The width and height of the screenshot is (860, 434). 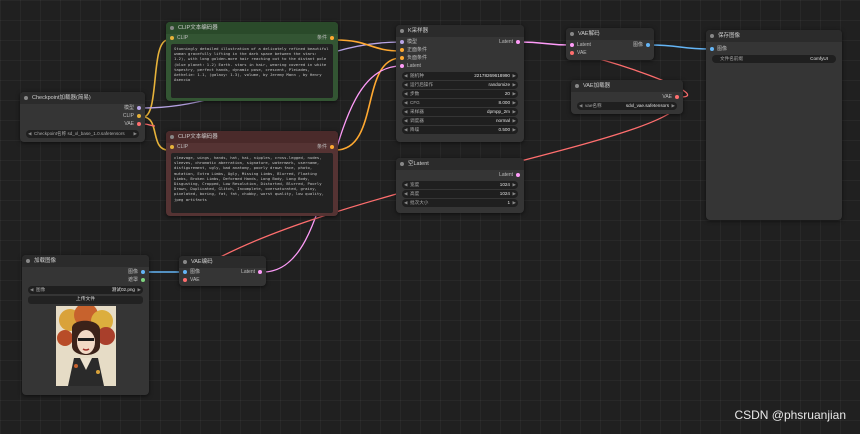 What do you see at coordinates (460, 31) in the screenshot?
I see `ksampler-header: K采样器` at bounding box center [460, 31].